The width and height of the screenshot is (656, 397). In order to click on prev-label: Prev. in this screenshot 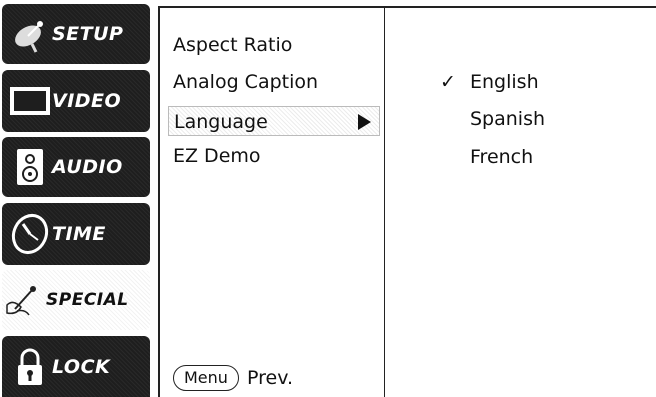, I will do `click(270, 378)`.